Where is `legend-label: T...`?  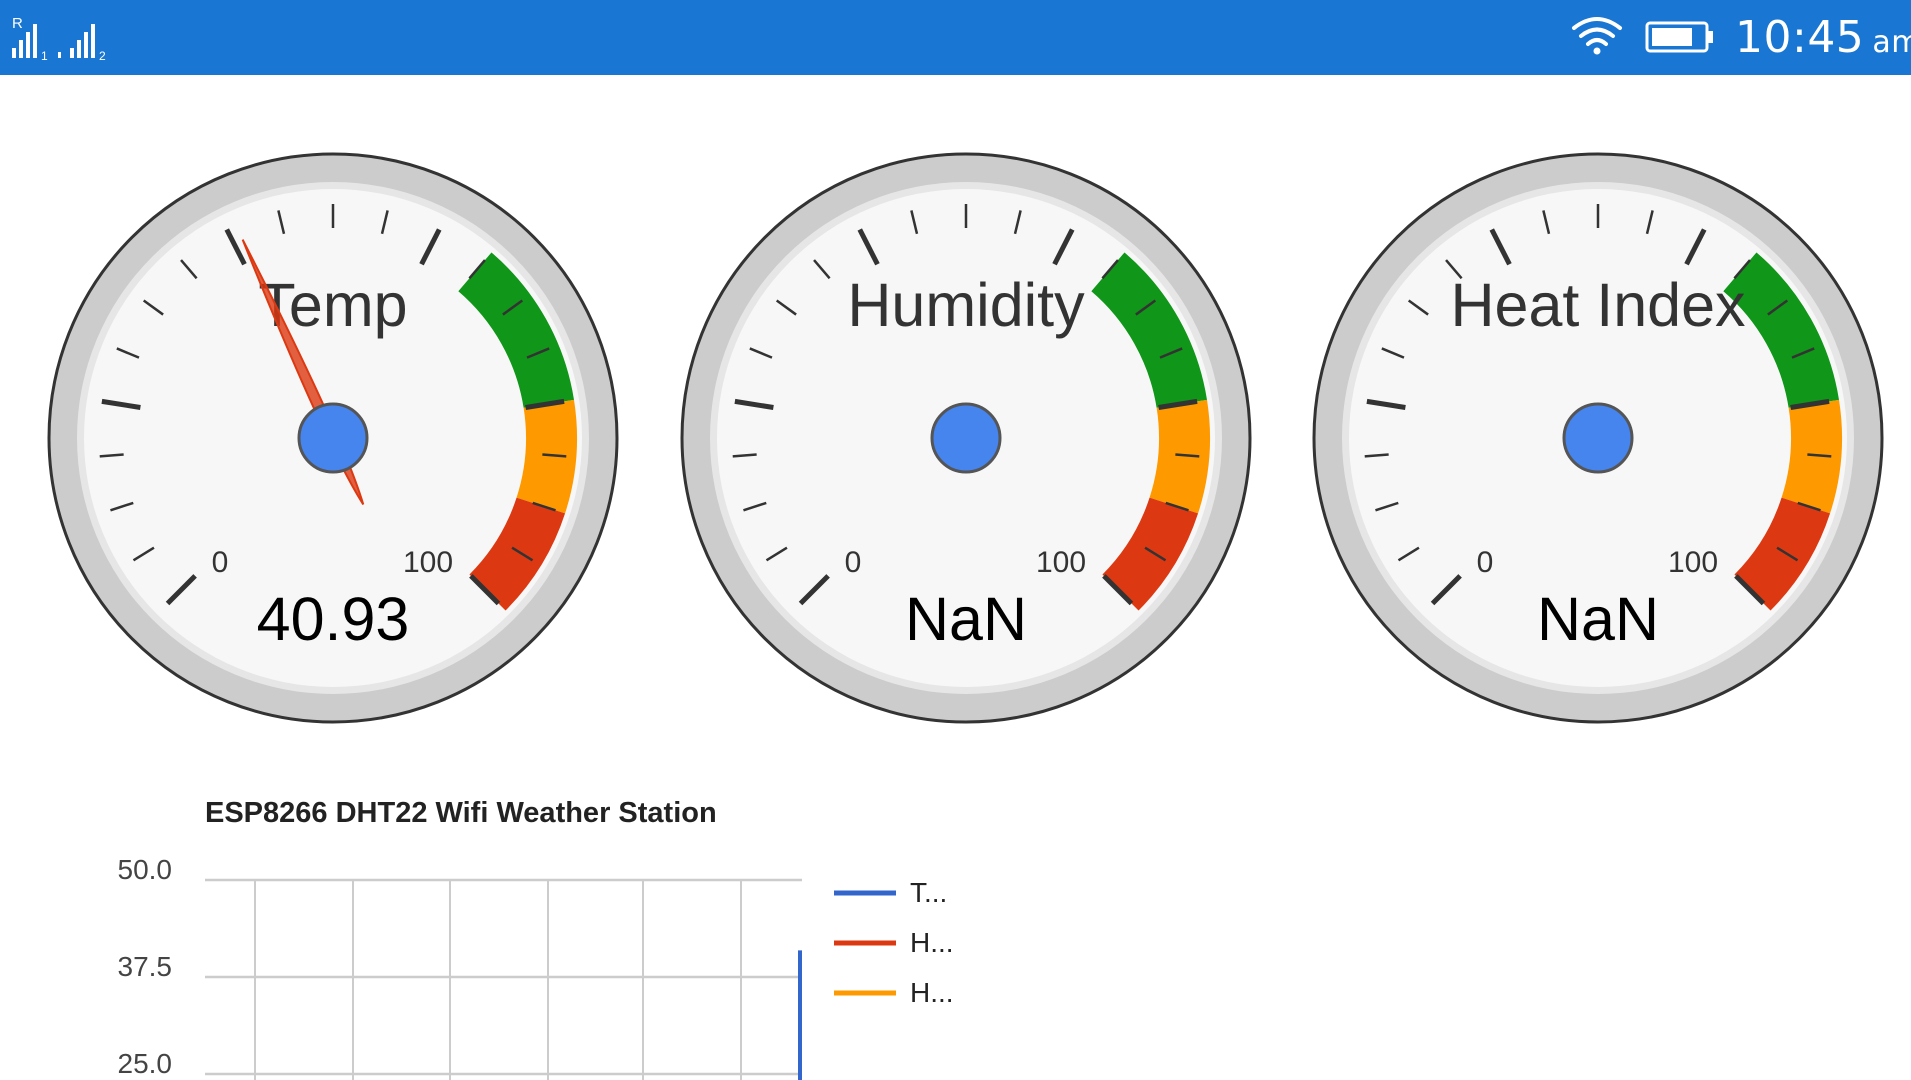
legend-label: T... is located at coordinates (928, 892).